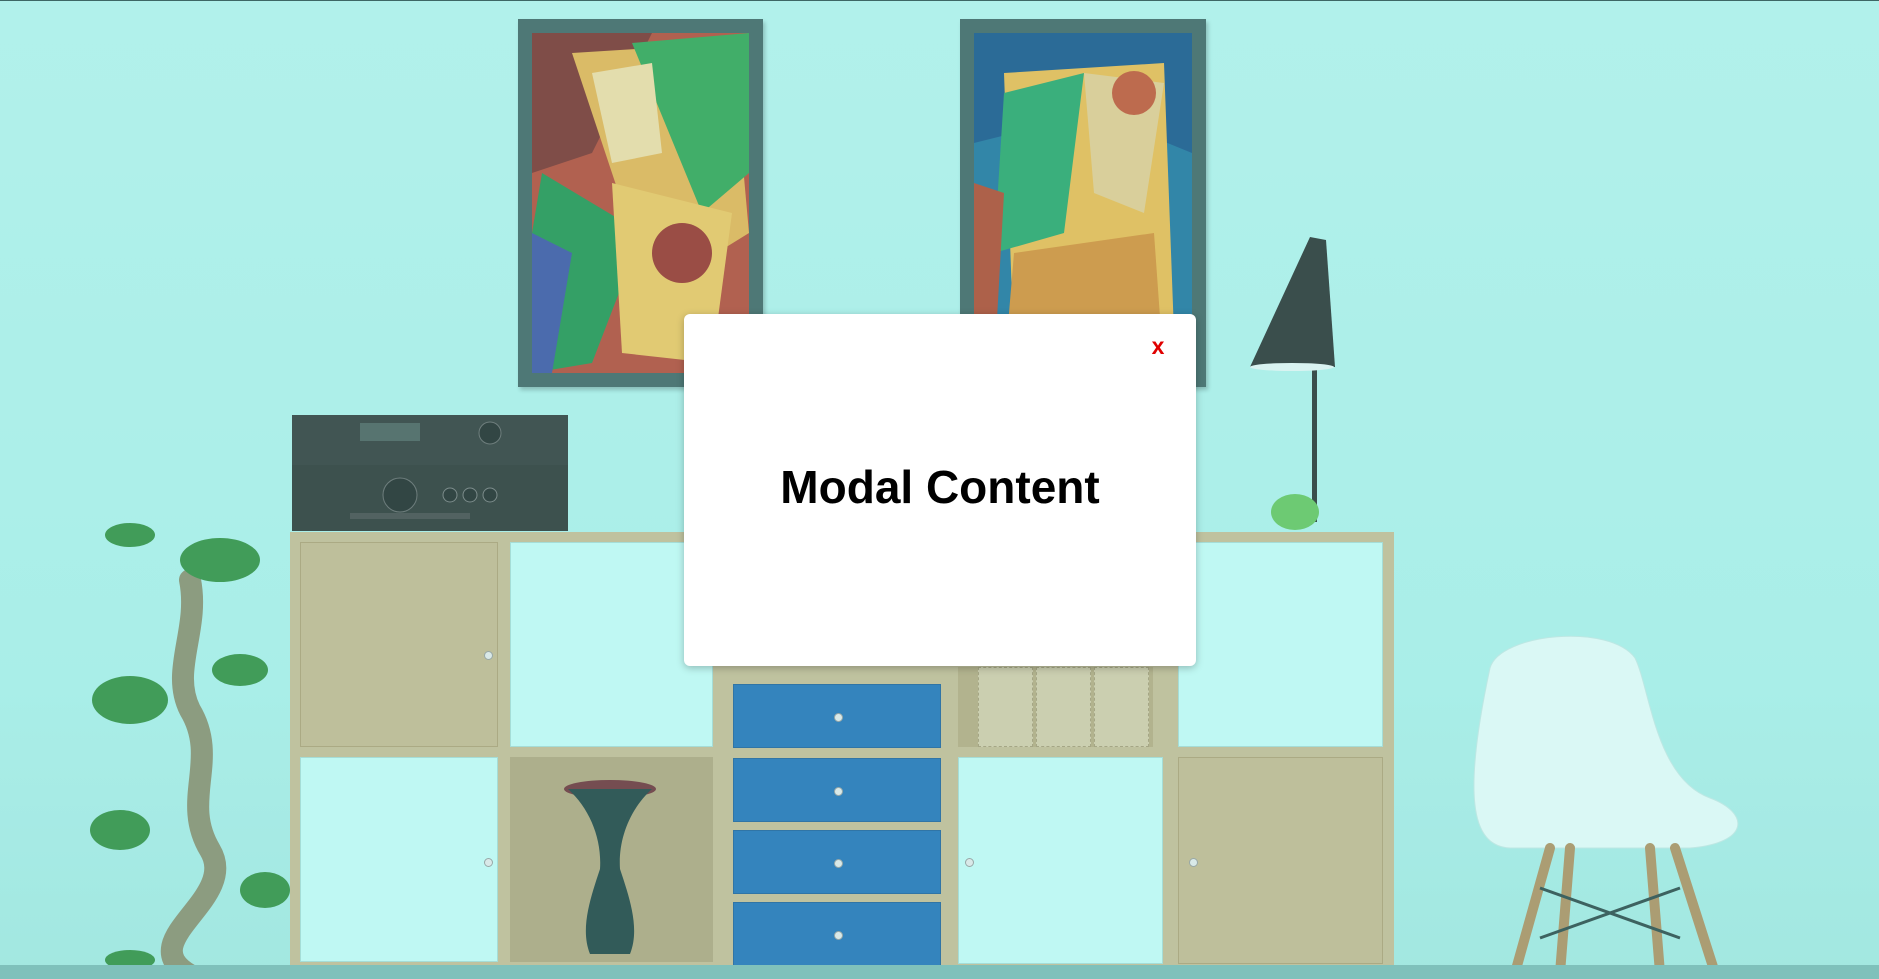  Describe the element at coordinates (1158, 346) in the screenshot. I see `modal-close-button: x` at that location.